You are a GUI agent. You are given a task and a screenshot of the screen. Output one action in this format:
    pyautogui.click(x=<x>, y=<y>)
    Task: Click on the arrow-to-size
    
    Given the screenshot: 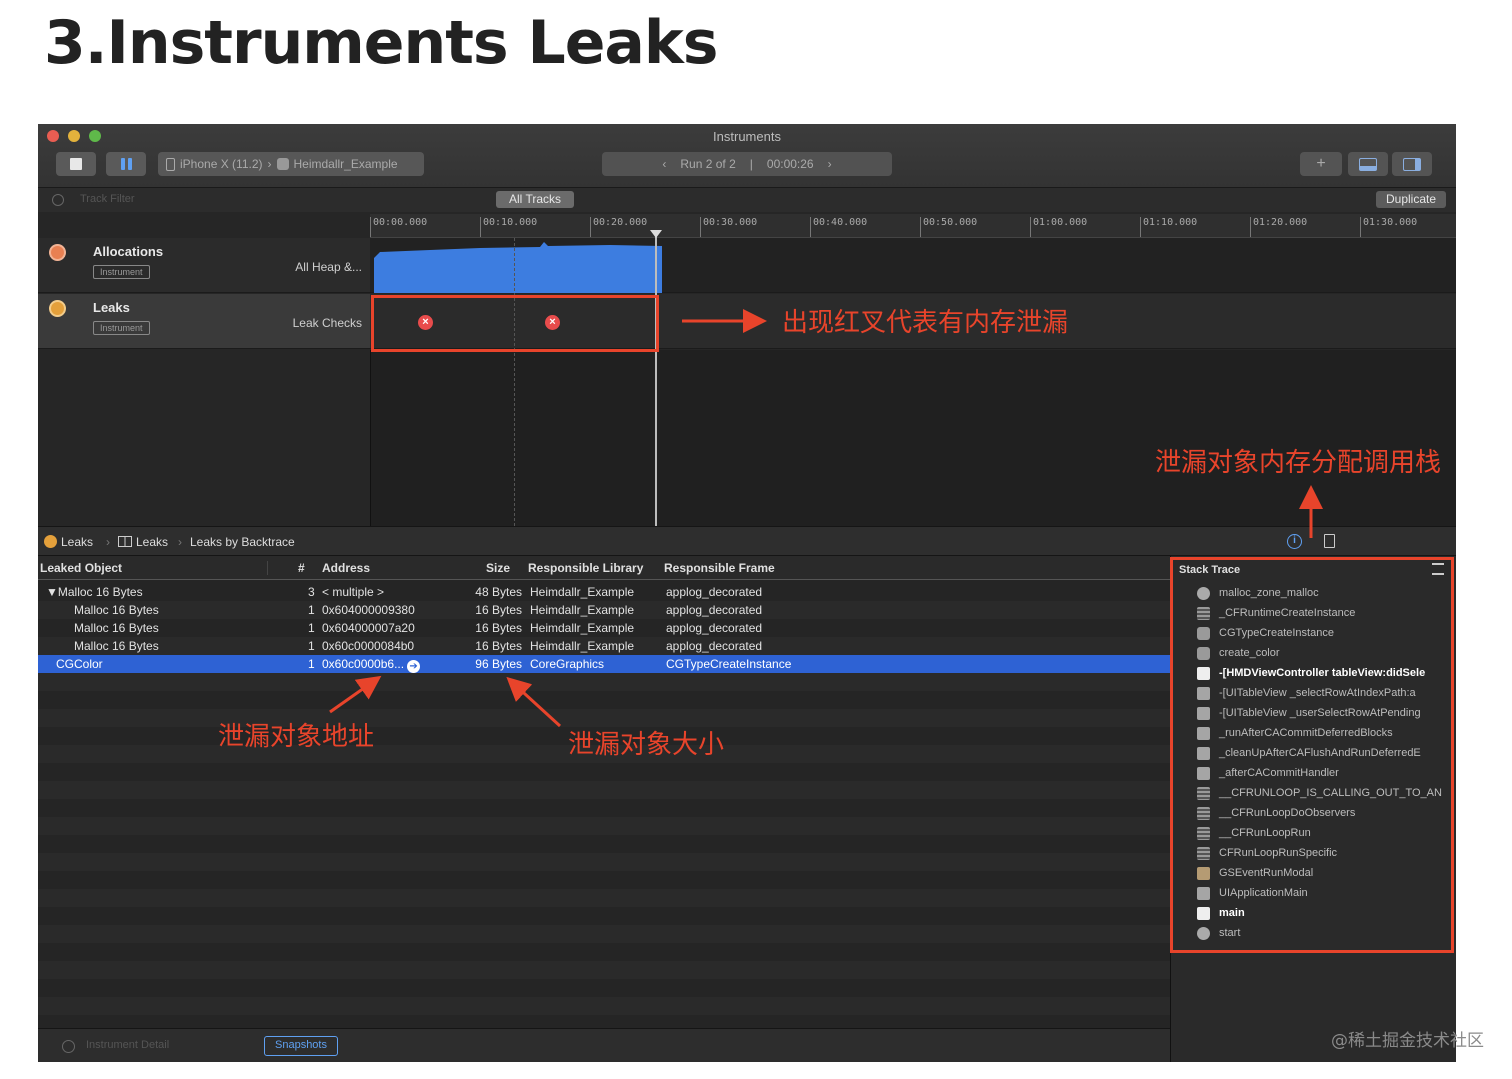 What is the action you would take?
    pyautogui.click(x=534, y=702)
    